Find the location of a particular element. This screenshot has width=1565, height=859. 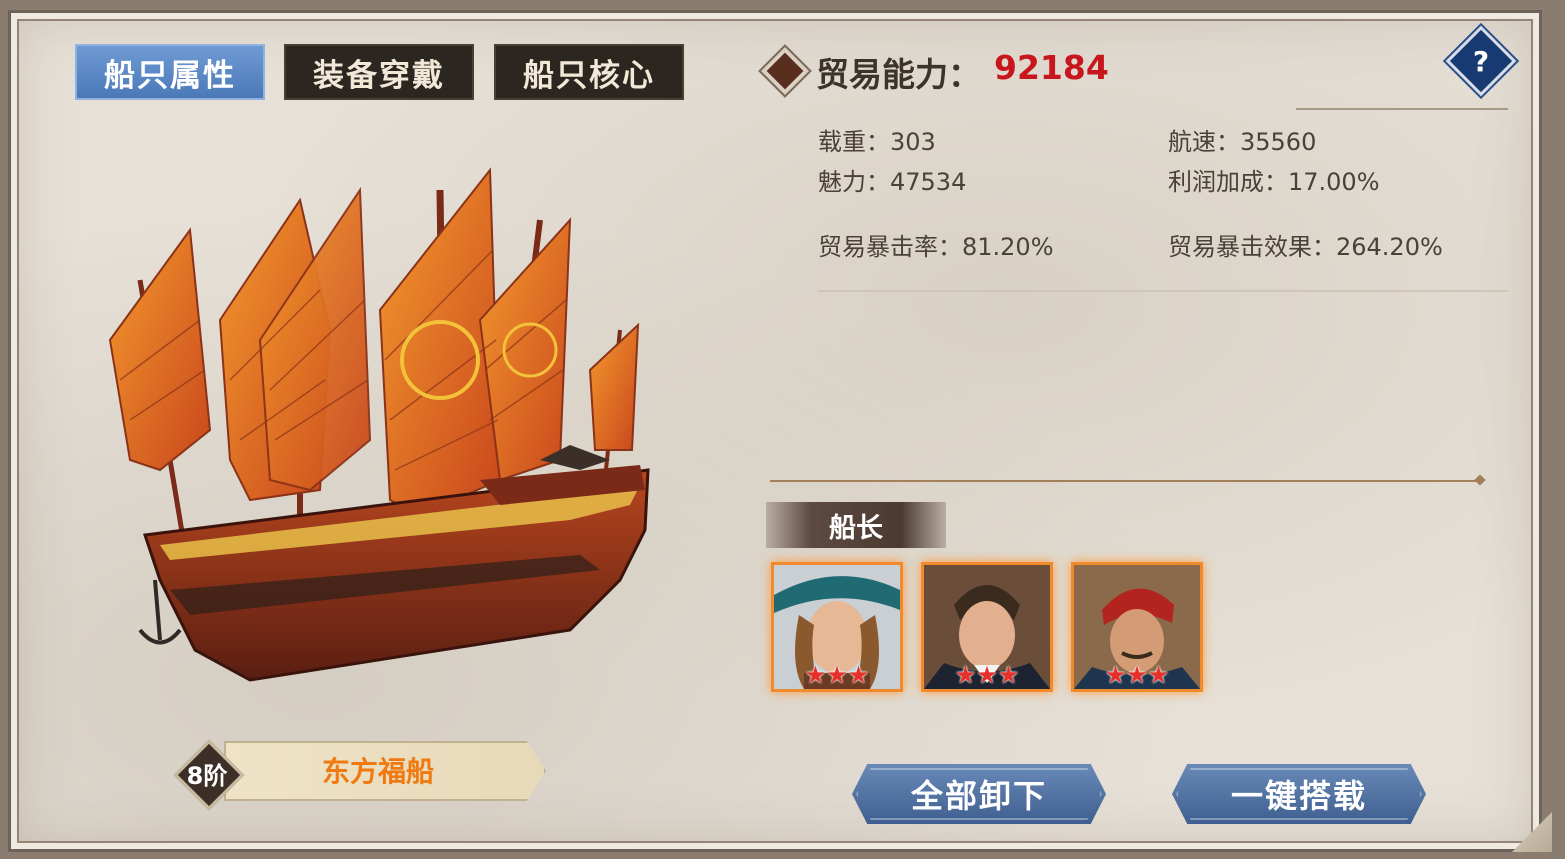

stat-load: 载重：303 is located at coordinates (877, 142).